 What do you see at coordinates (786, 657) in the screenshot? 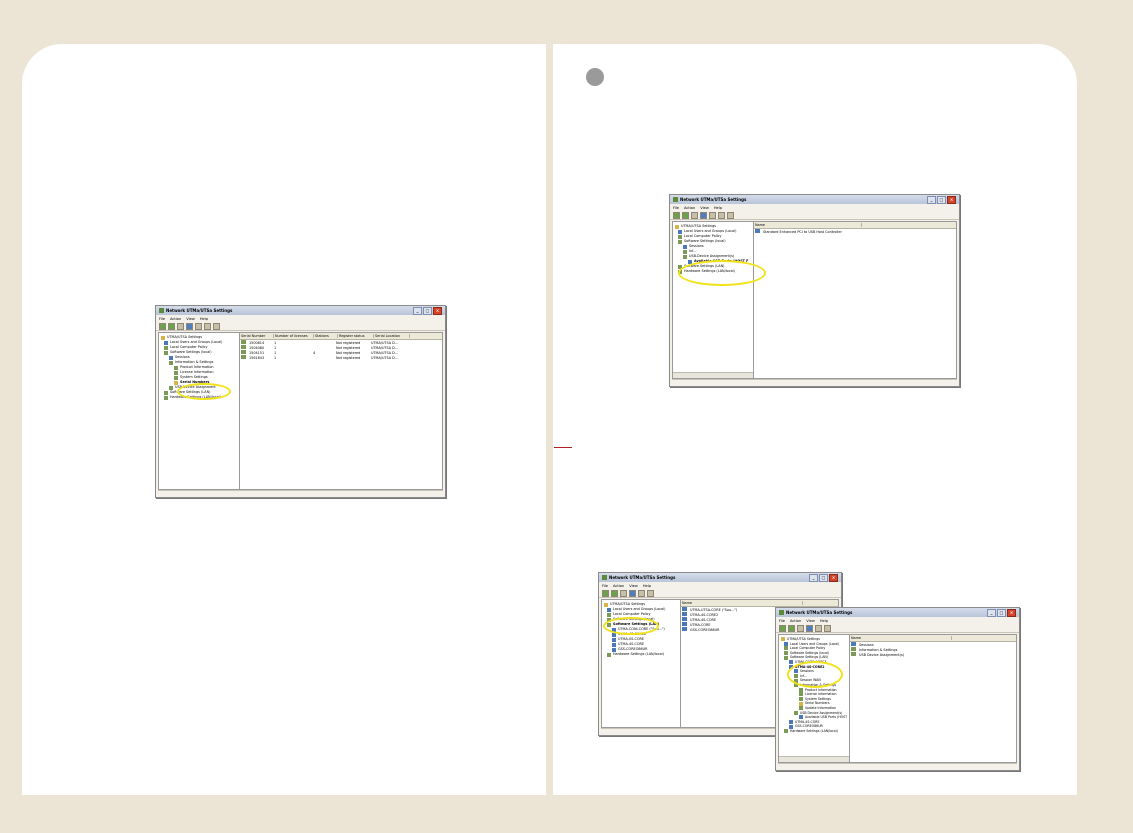
I see `lan-icon` at bounding box center [786, 657].